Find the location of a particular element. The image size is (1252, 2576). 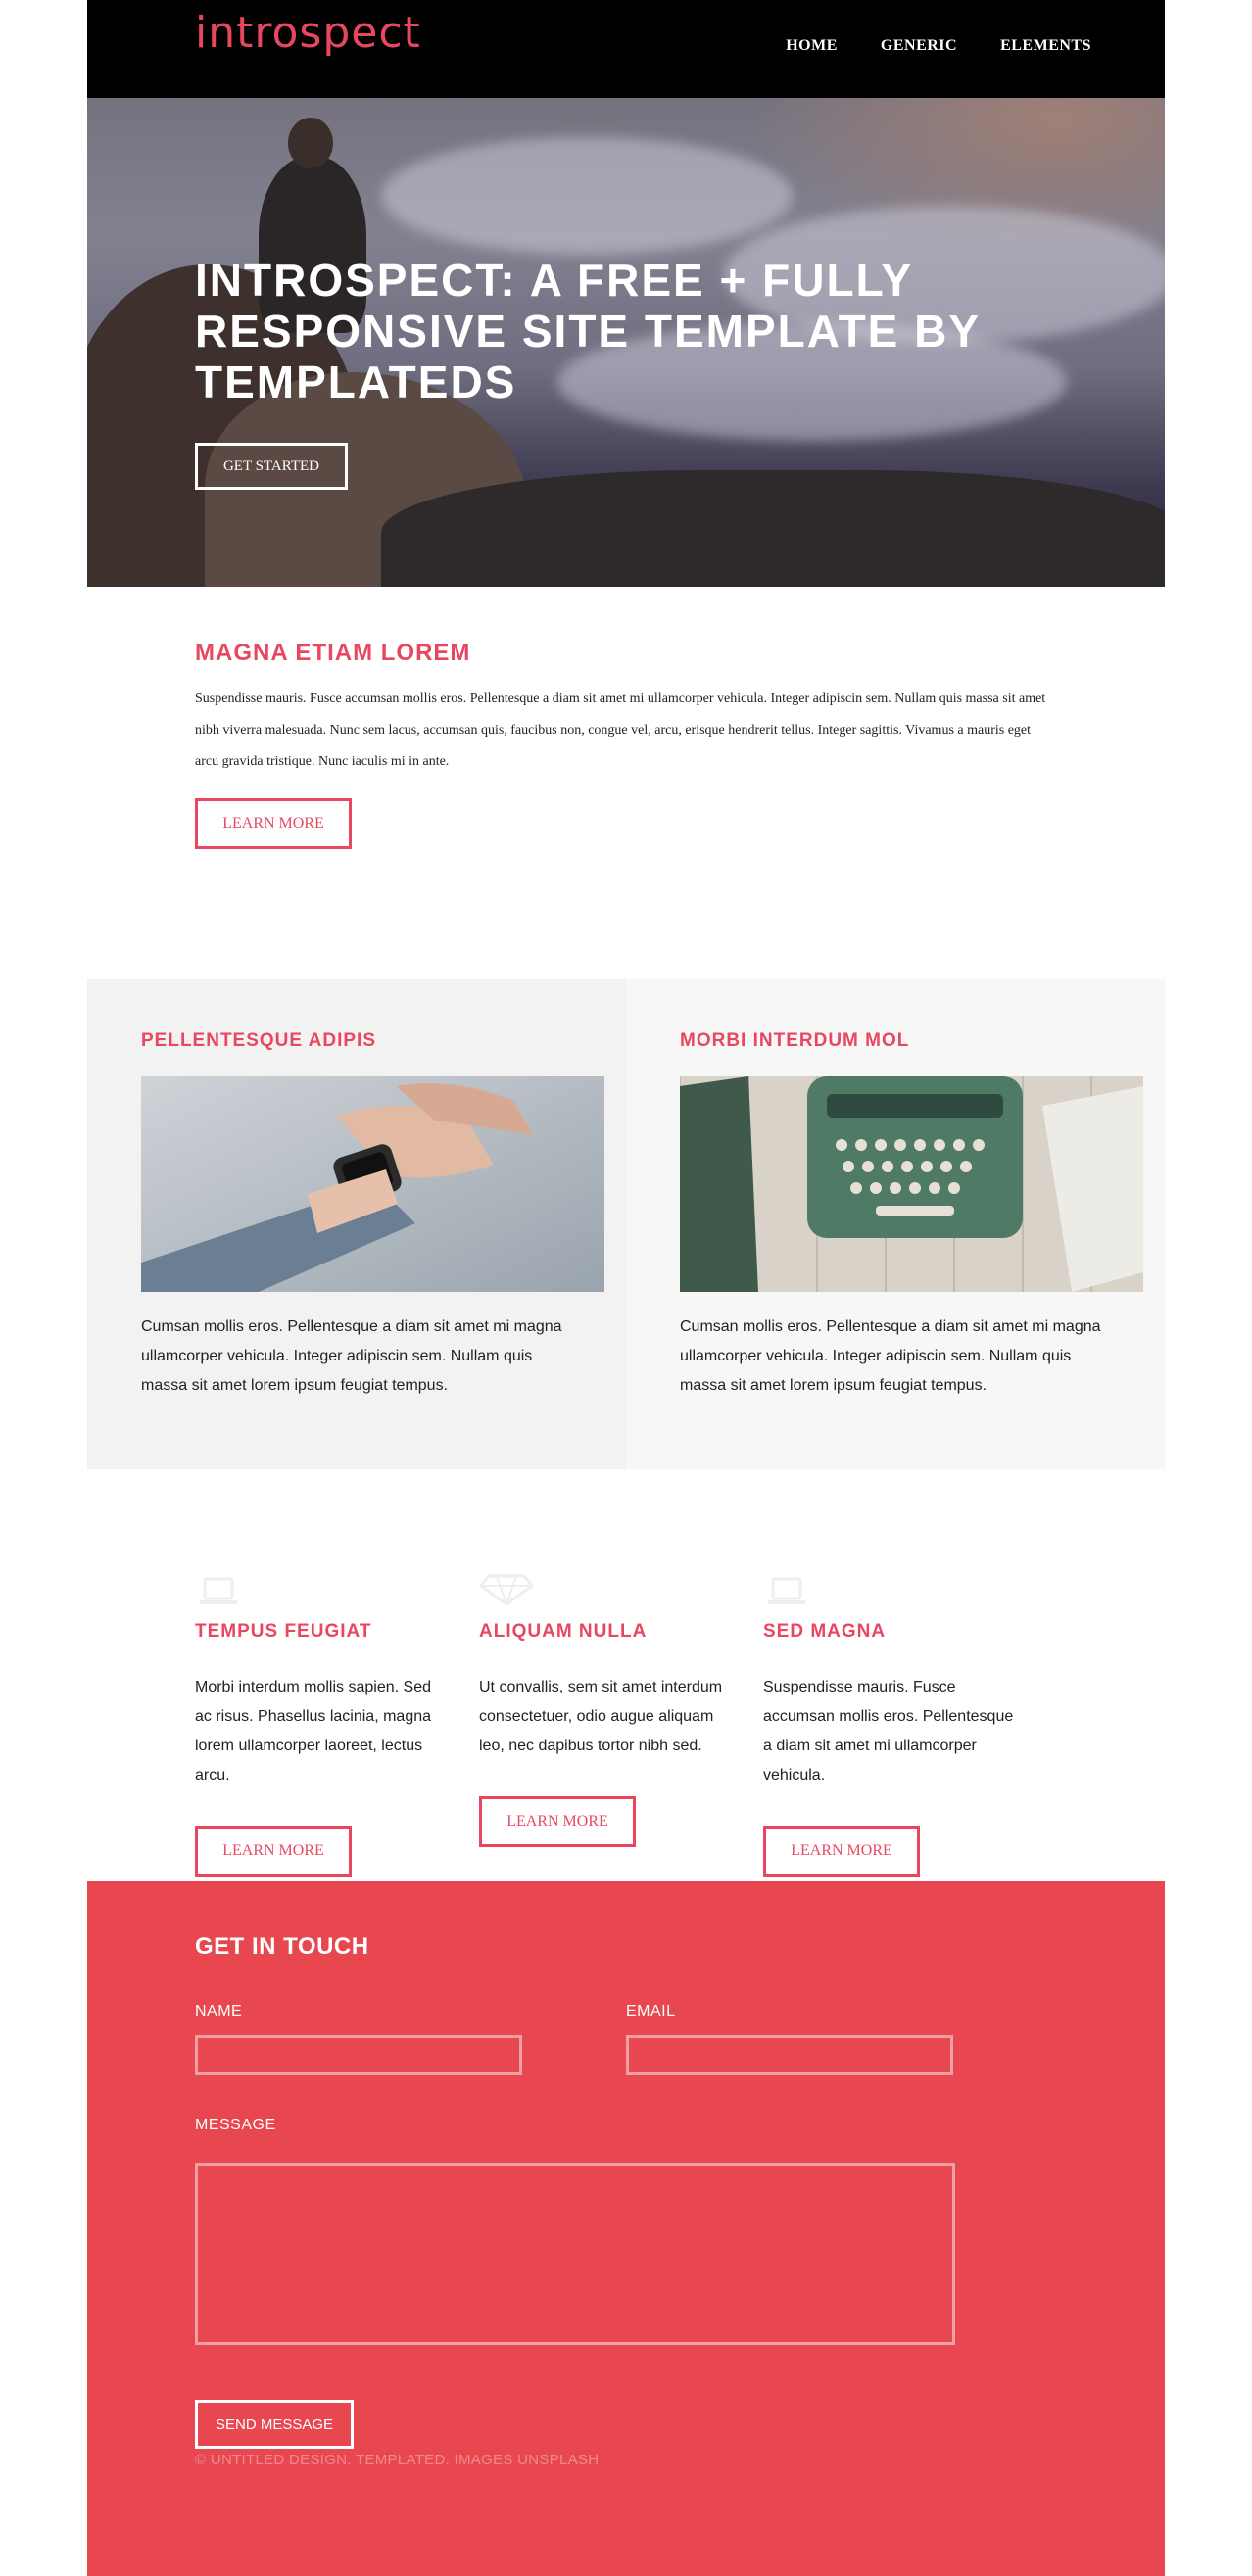

site-logo: introspect is located at coordinates (308, 33).